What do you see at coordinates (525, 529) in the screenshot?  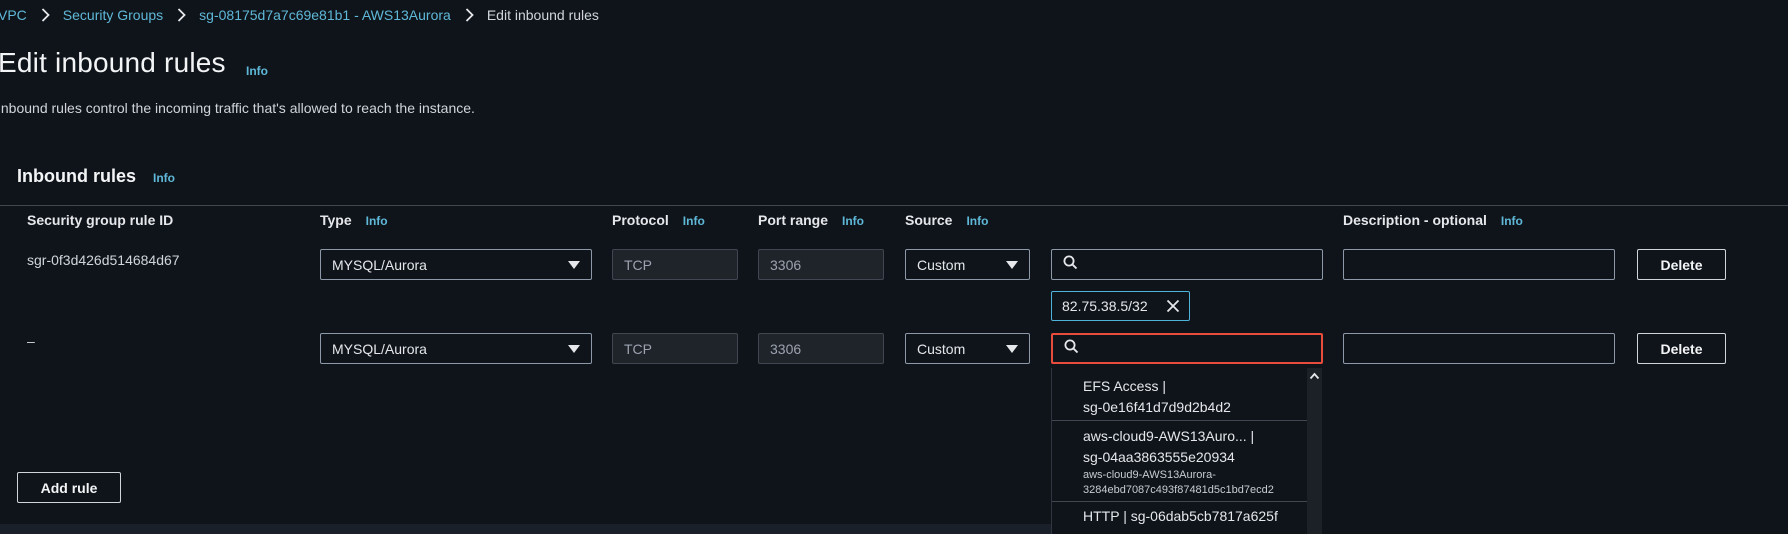 I see `footer-band` at bounding box center [525, 529].